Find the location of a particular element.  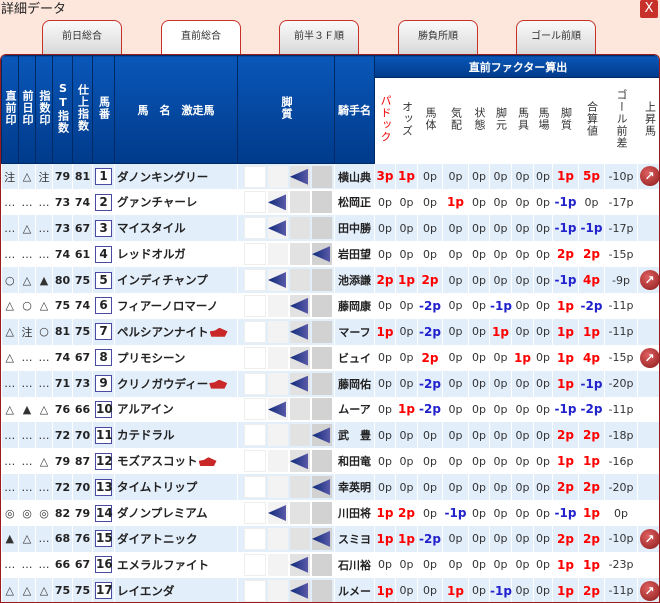

horse-name-cell: ダノンプレミアム is located at coordinates (176, 513).